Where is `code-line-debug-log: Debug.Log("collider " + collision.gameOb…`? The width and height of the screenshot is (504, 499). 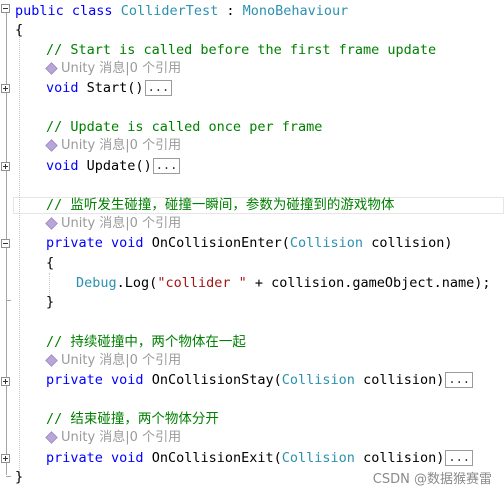
code-line-debug-log: Debug.Log("collider " + collision.gameOb… is located at coordinates (283, 283).